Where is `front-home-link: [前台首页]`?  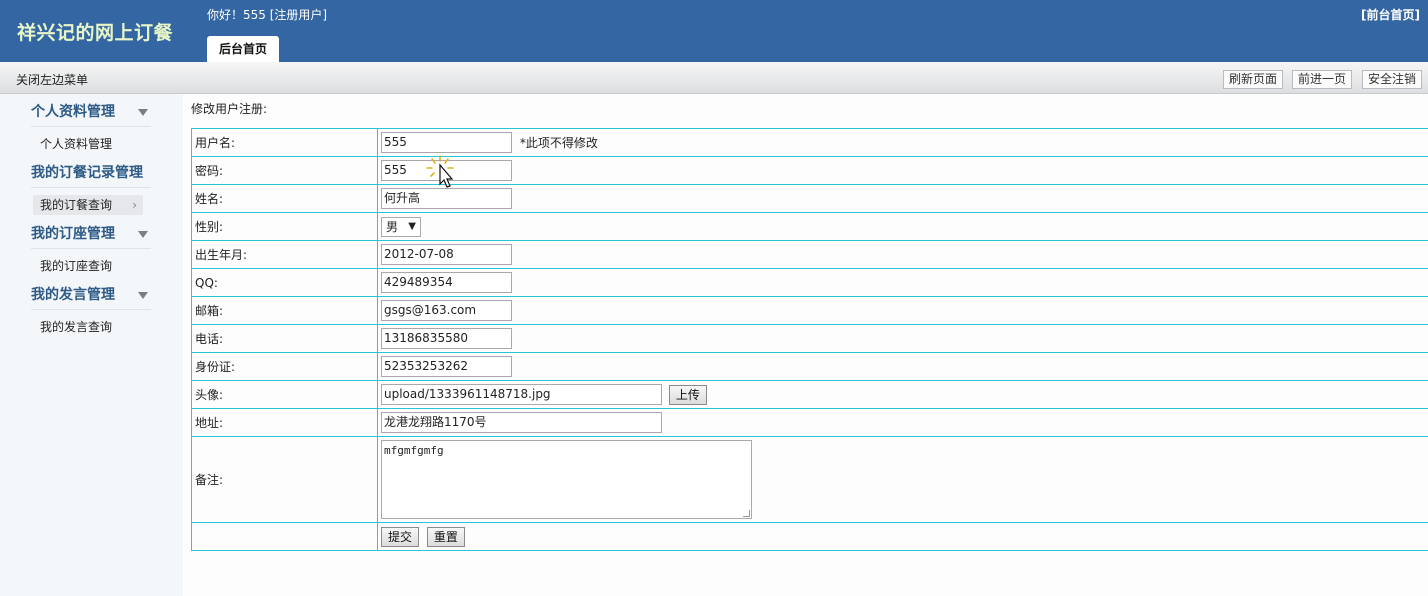
front-home-link: [前台首页] is located at coordinates (1390, 14).